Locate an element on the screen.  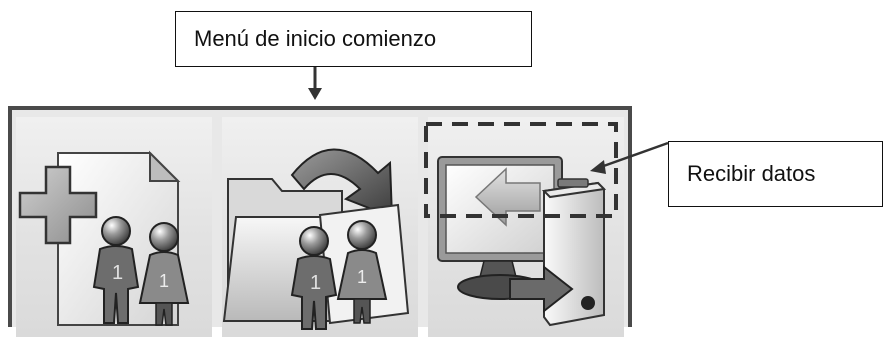
open-folder-patient-icon: 1 1 is located at coordinates (316, 239).